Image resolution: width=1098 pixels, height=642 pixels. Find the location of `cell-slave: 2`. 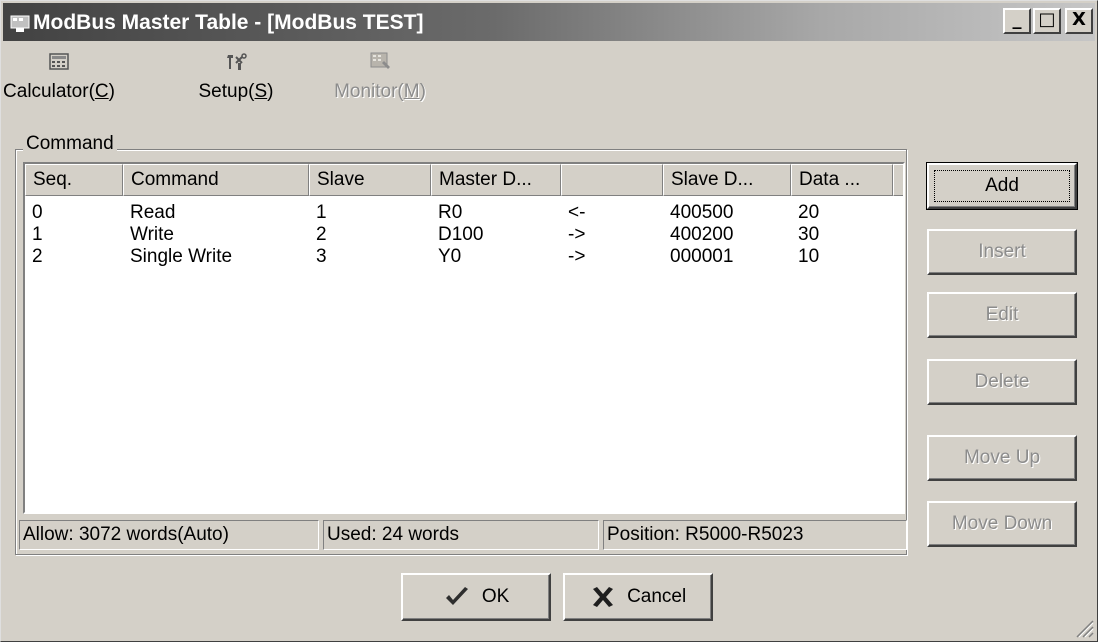

cell-slave: 2 is located at coordinates (321, 234).